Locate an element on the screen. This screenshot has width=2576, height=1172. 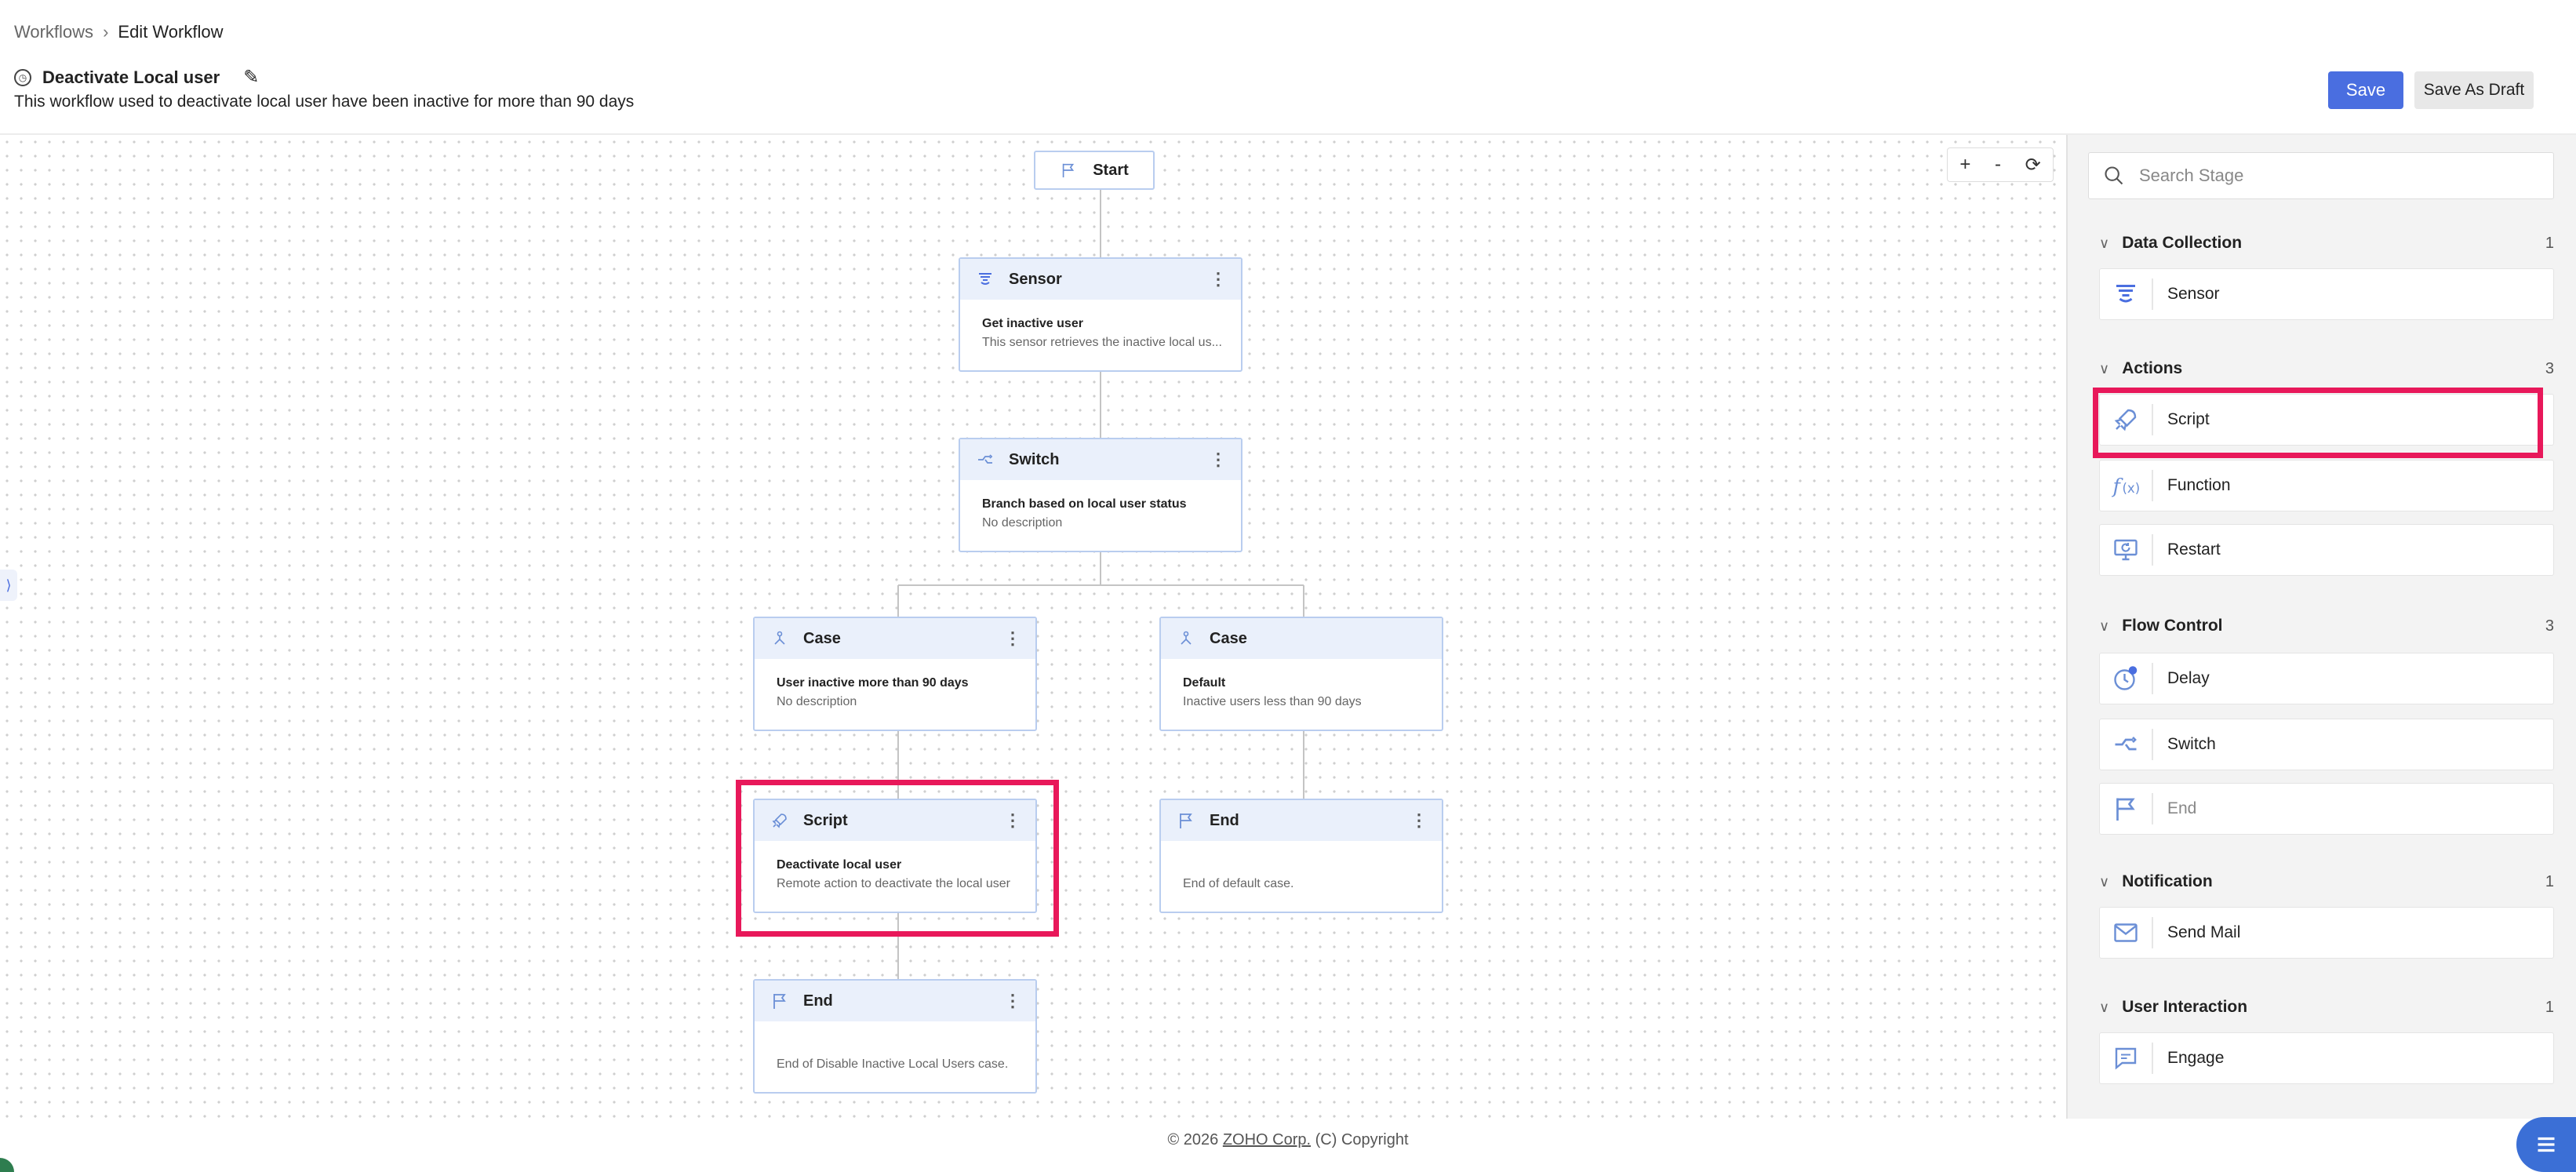
start-node: Start is located at coordinates (1094, 170).